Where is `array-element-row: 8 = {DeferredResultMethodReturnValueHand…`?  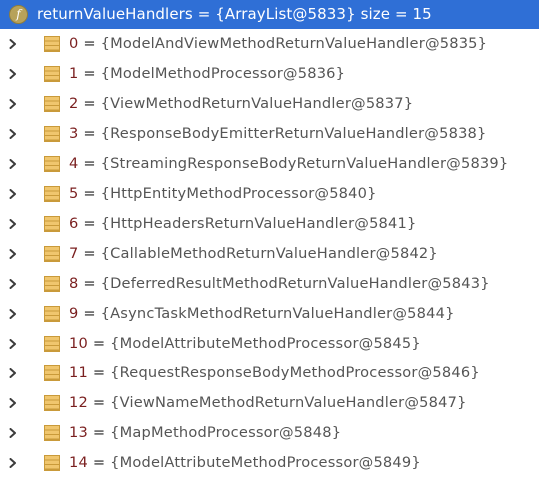 array-element-row: 8 = {DeferredResultMethodReturnValueHand… is located at coordinates (269, 284).